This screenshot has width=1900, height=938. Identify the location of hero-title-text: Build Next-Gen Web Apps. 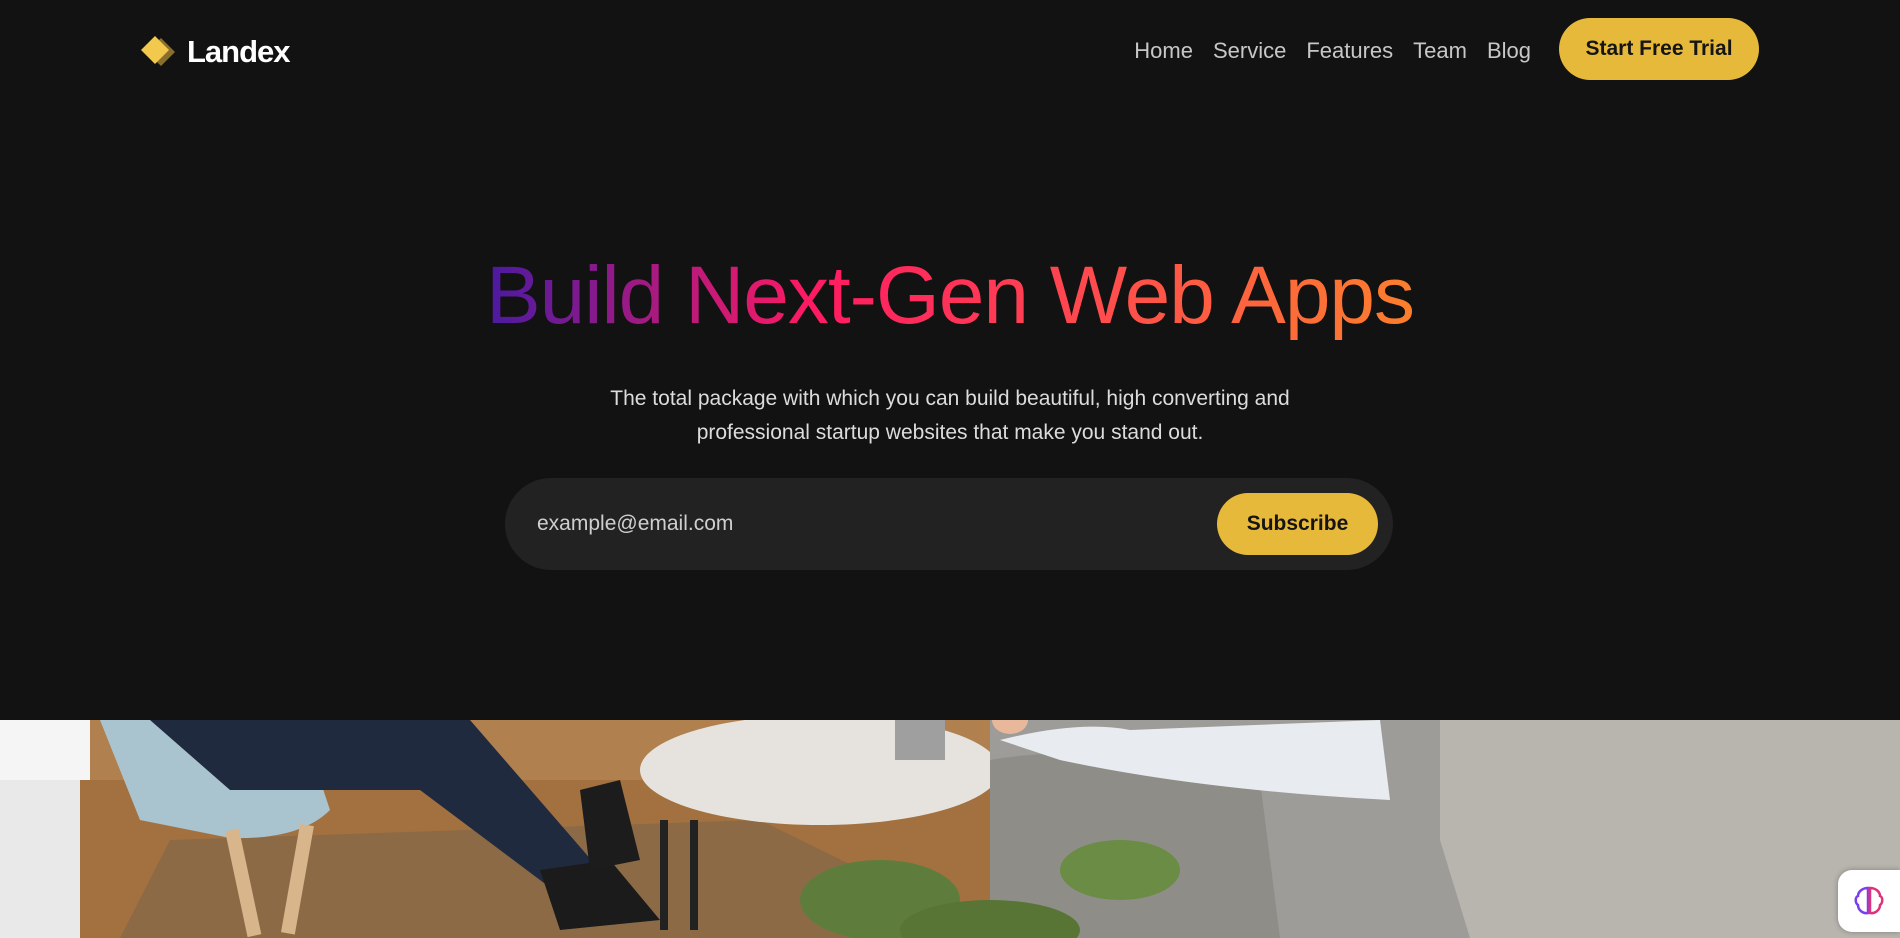
(950, 295).